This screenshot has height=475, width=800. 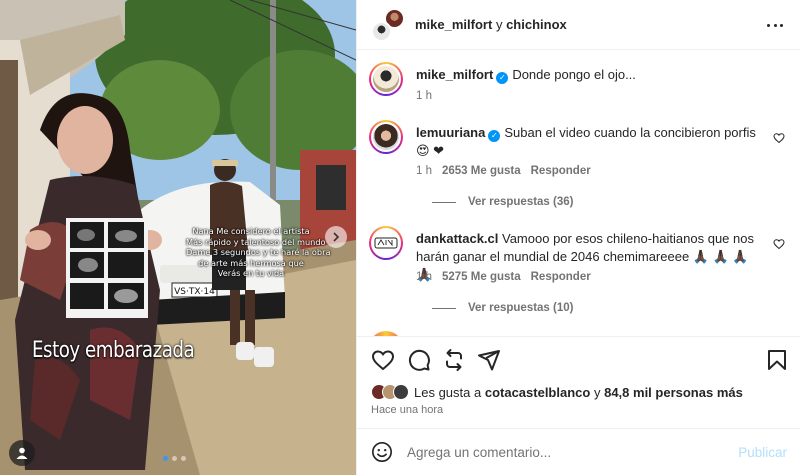 I want to click on repost-icon, so click(x=454, y=360).